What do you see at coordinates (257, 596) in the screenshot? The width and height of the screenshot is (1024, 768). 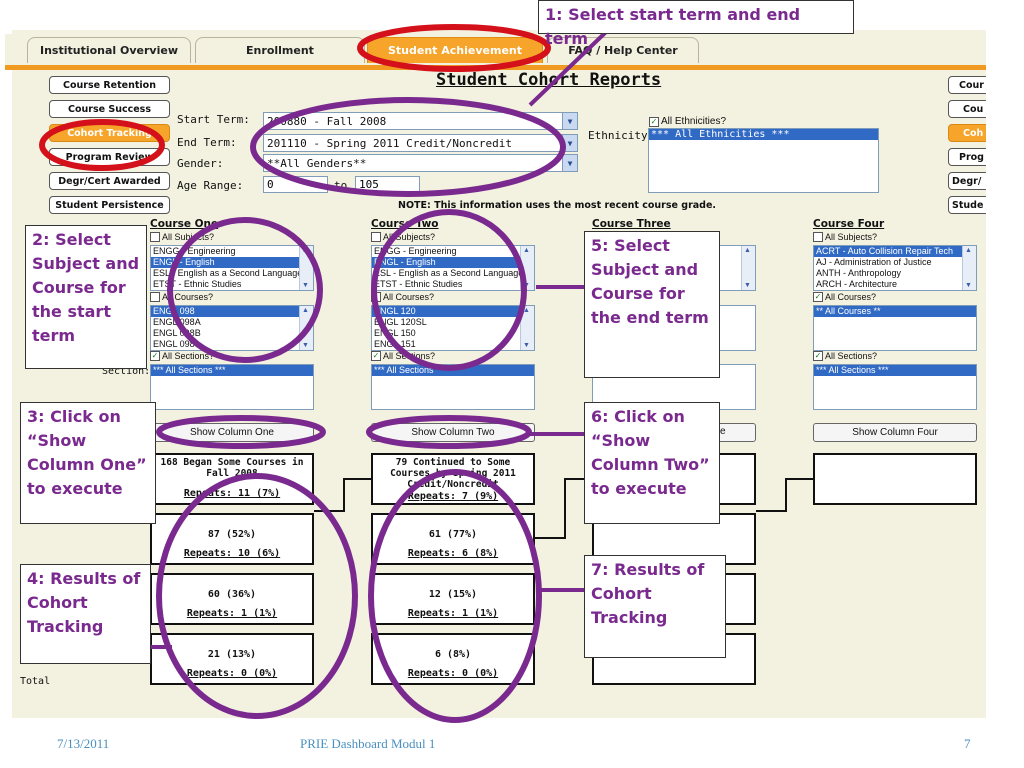 I see `oval-col1-results` at bounding box center [257, 596].